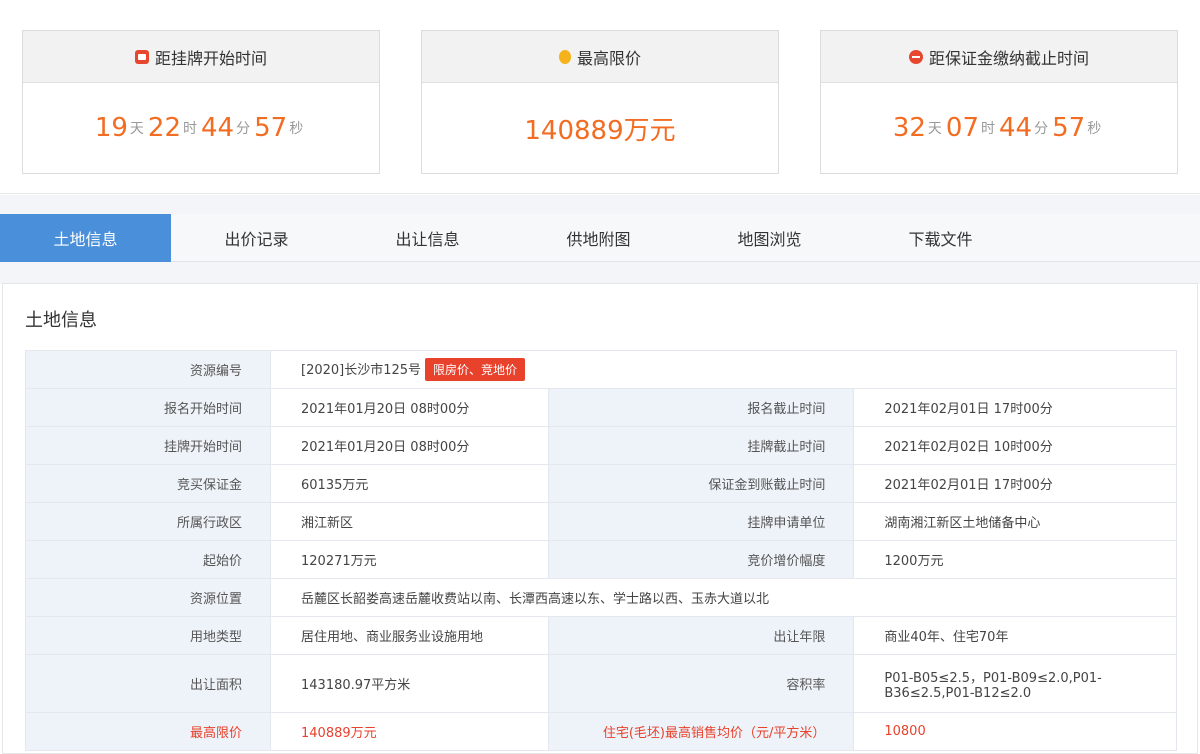  Describe the element at coordinates (1015, 635) in the screenshot. I see `term-value: 商业40年、住宅70年` at that location.